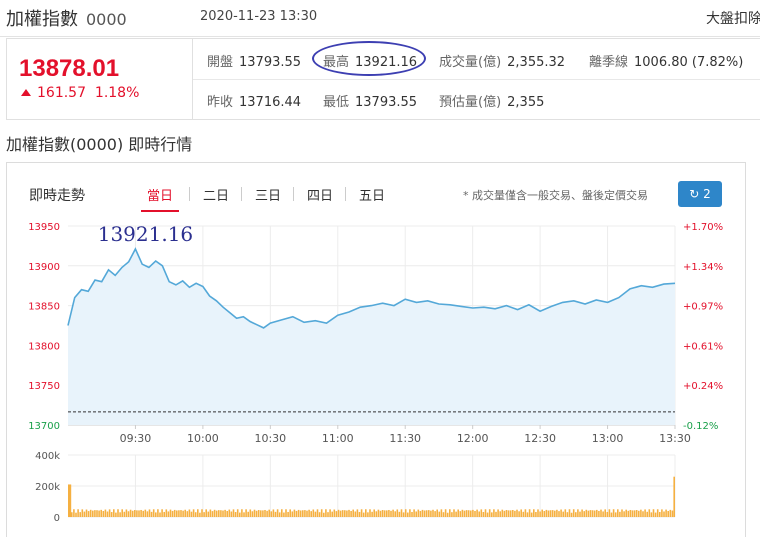 This screenshot has width=760, height=537. What do you see at coordinates (145, 234) in the screenshot?
I see `high-annotation: 13921.16` at bounding box center [145, 234].